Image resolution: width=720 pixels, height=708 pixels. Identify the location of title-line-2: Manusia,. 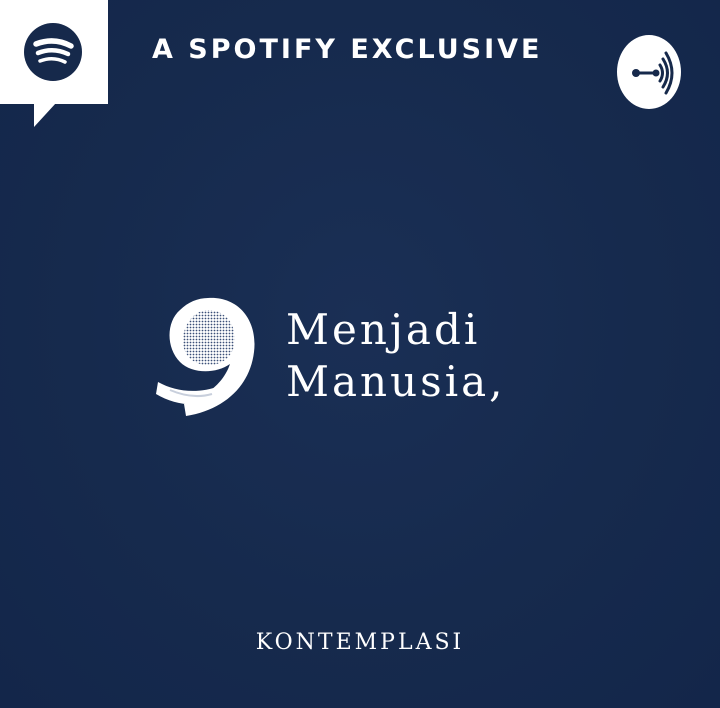
(396, 381).